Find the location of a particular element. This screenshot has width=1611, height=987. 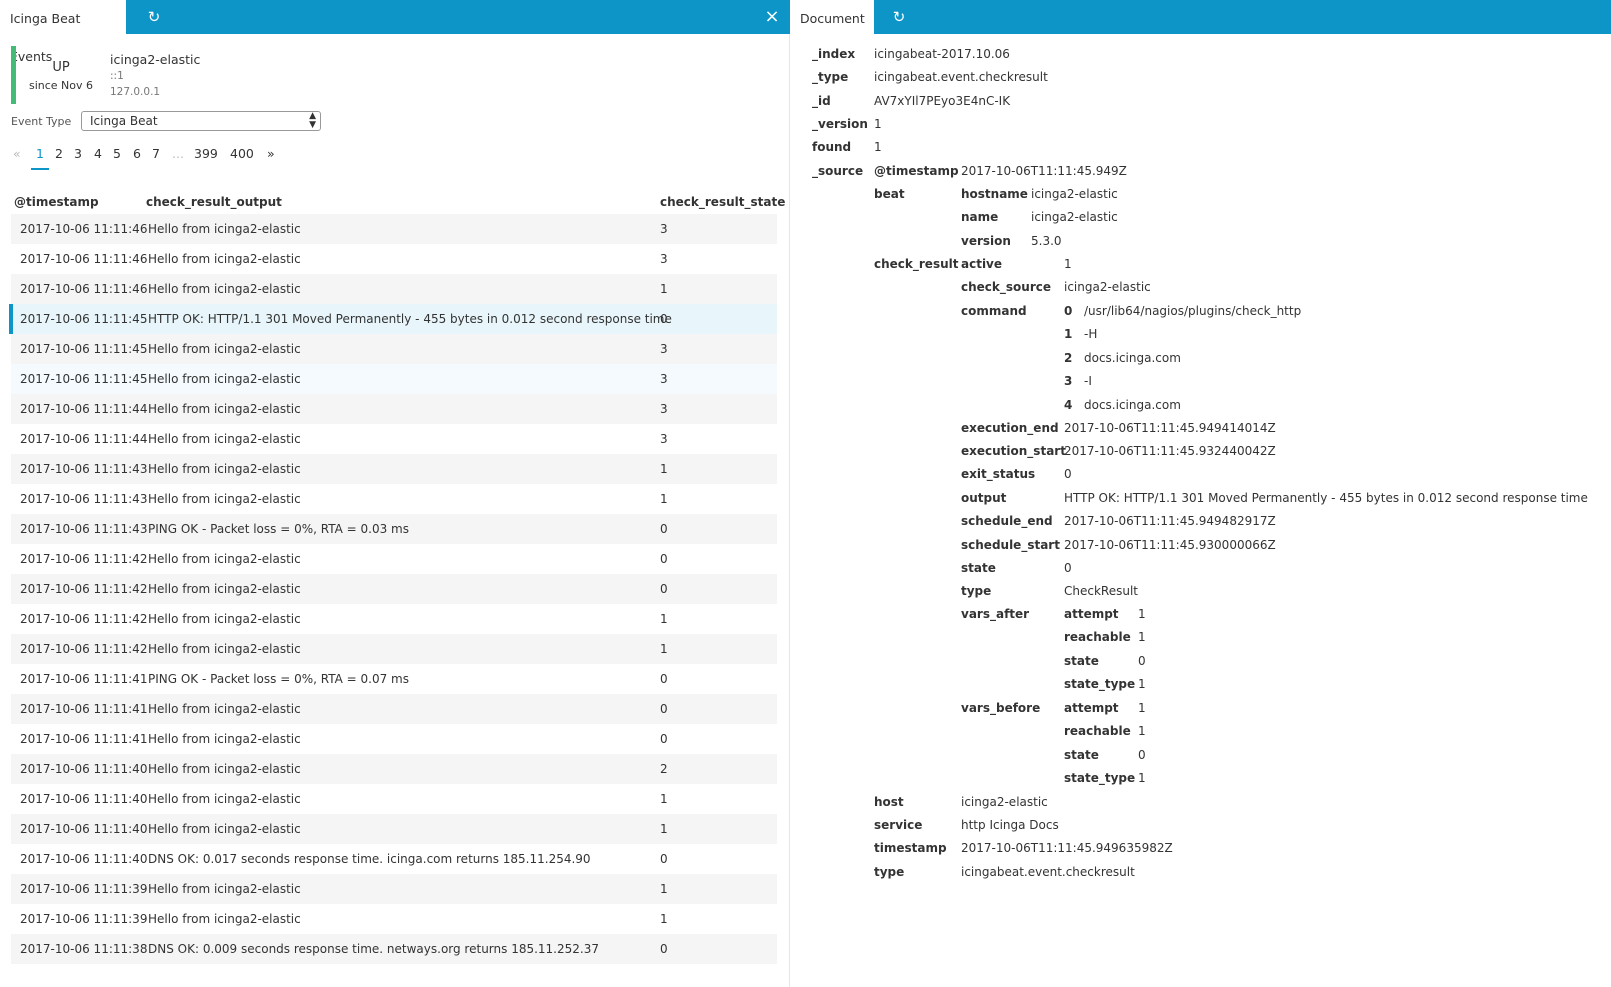

beat-version-value: 5.3.0 is located at coordinates (1046, 241).